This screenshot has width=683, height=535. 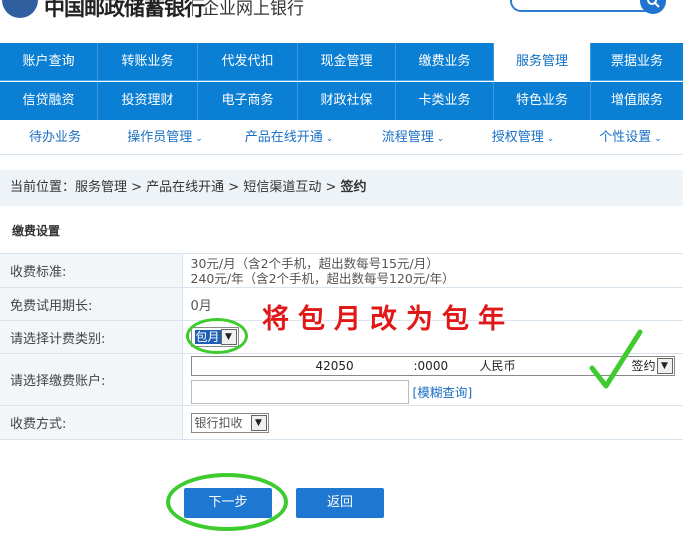 I want to click on subnav-authorization: 授权管理 ⌄, so click(x=523, y=138).